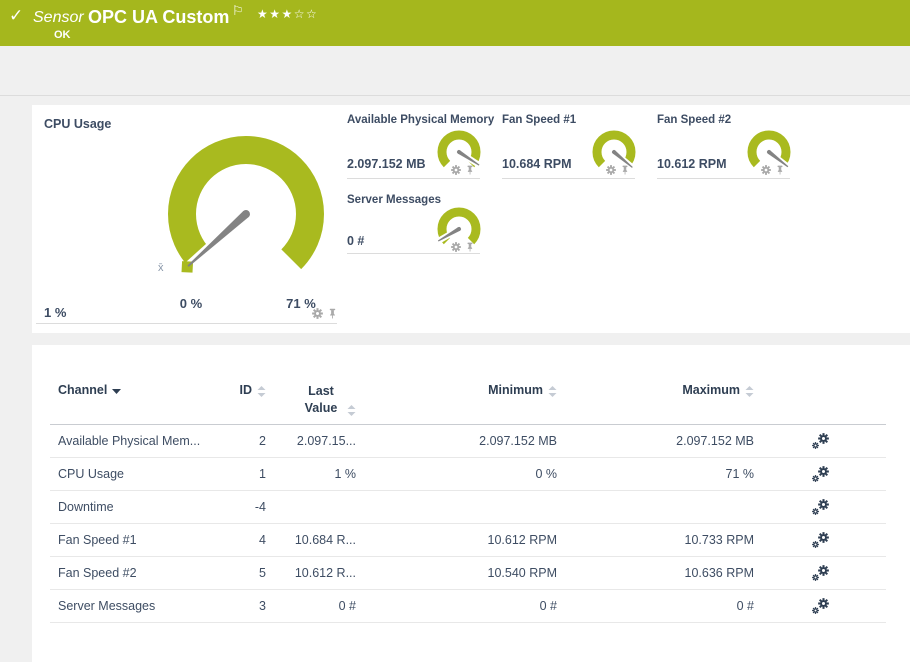 The width and height of the screenshot is (910, 662). Describe the element at coordinates (311, 400) in the screenshot. I see `col-header-last-value: Last Value` at that location.